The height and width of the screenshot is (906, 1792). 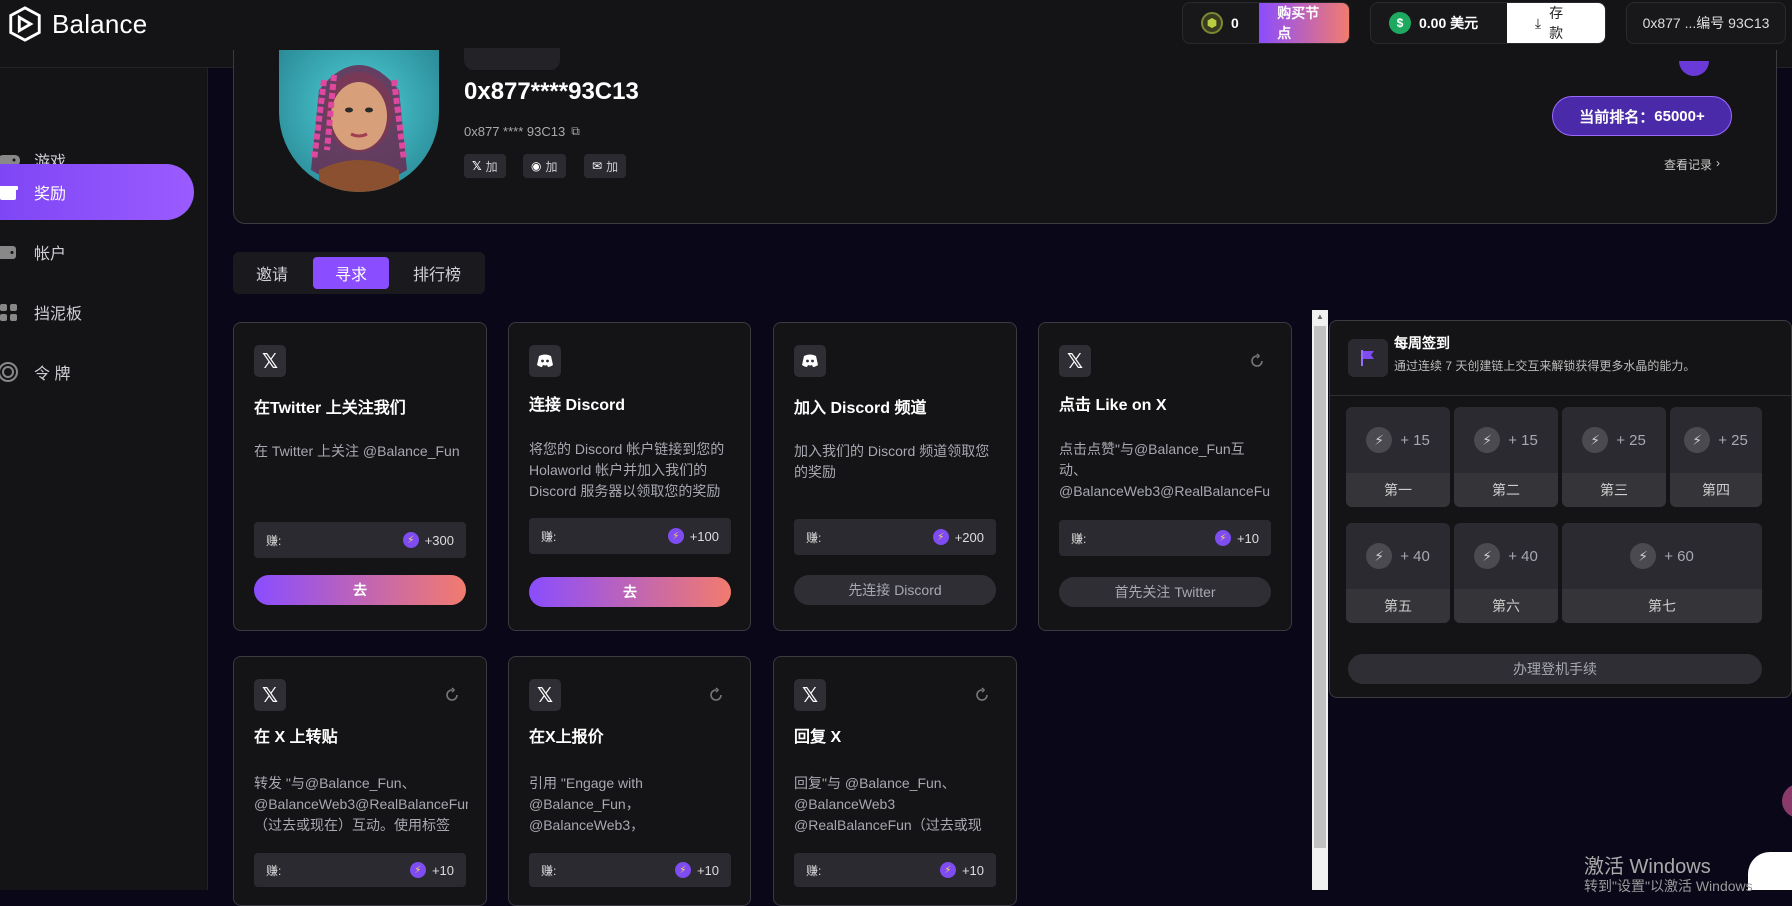 What do you see at coordinates (296, 737) in the screenshot?
I see `quest-title: 在 X 上转贴` at bounding box center [296, 737].